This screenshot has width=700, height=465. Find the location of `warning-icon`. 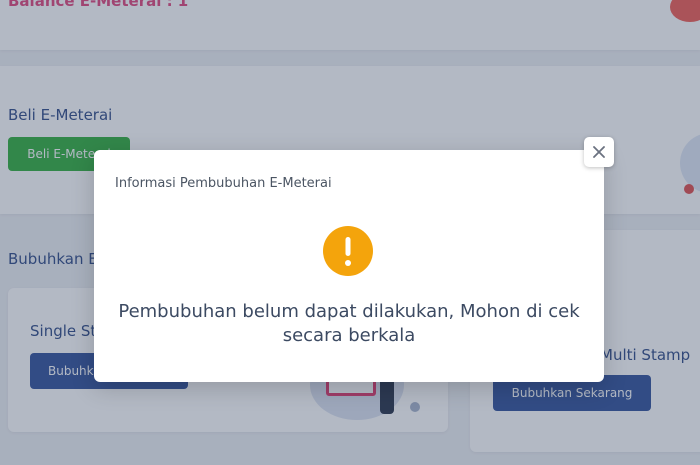

warning-icon is located at coordinates (348, 251).